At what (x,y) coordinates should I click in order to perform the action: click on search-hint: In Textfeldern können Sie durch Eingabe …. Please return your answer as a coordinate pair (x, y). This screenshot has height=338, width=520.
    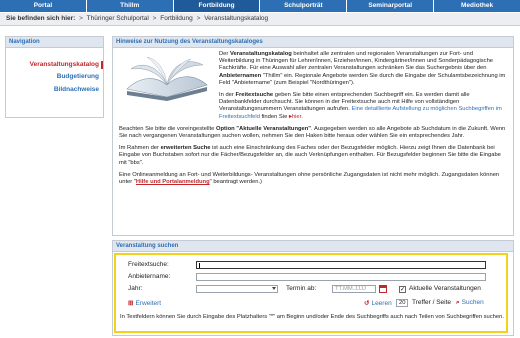
    Looking at the image, I should click on (312, 317).